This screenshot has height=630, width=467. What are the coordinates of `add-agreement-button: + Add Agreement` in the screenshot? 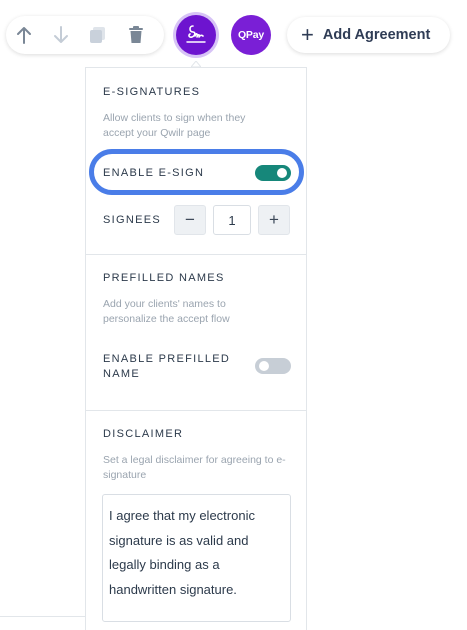 It's located at (368, 35).